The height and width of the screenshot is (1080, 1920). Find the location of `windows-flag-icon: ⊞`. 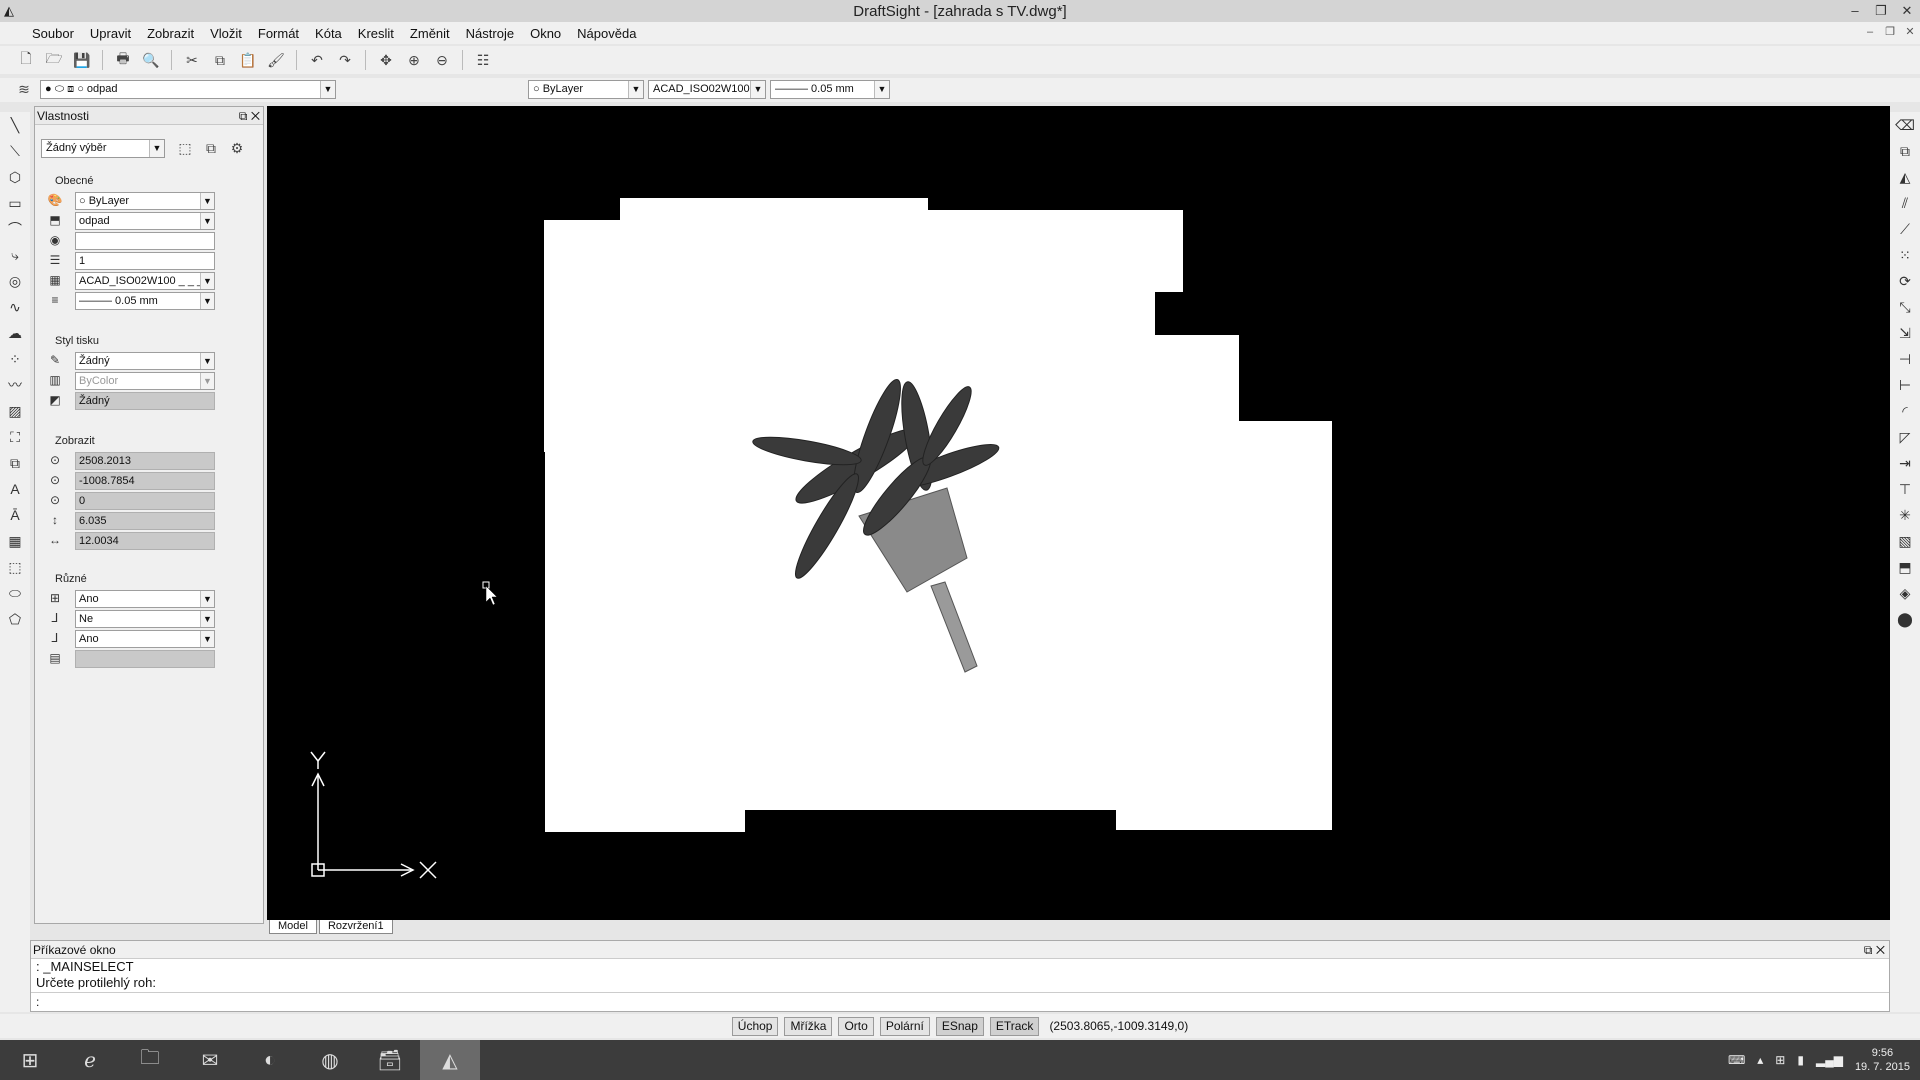

windows-flag-icon: ⊞ is located at coordinates (1780, 1060).